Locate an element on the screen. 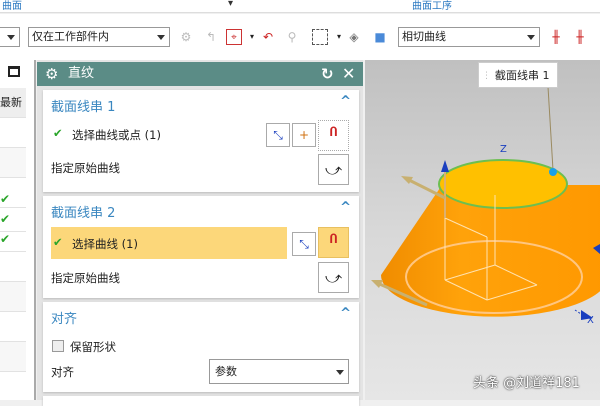 This screenshot has width=600, height=406. curve-rule-value: 相切曲线 is located at coordinates (424, 36).